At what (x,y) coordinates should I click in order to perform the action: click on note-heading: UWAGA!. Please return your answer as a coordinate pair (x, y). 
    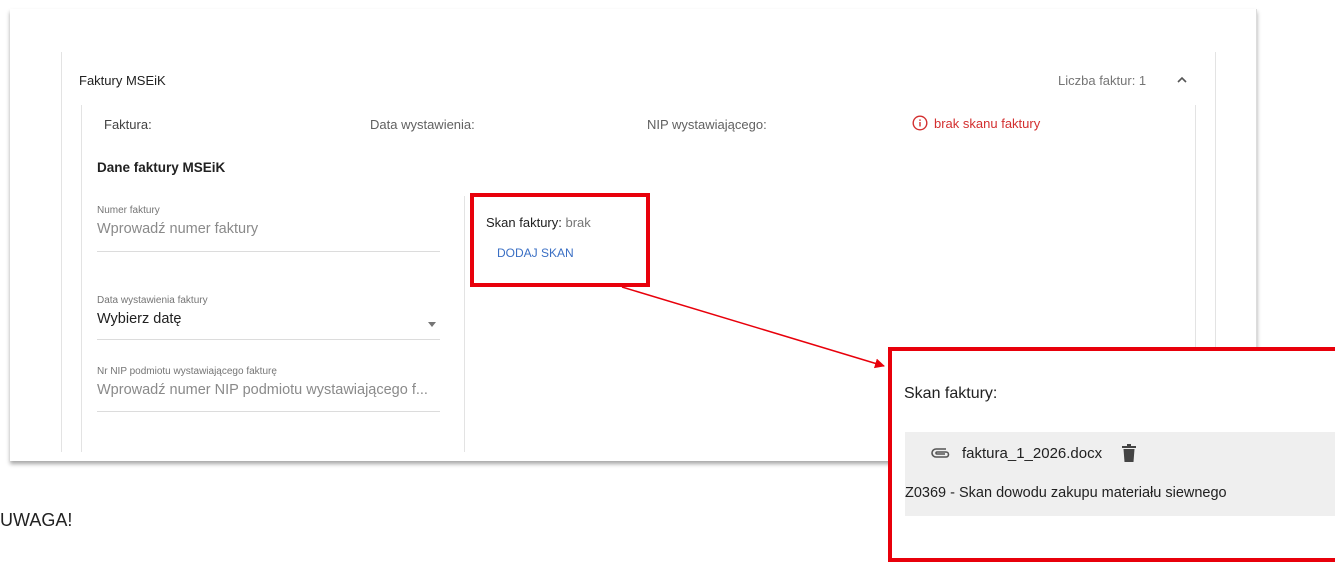
    Looking at the image, I should click on (36, 520).